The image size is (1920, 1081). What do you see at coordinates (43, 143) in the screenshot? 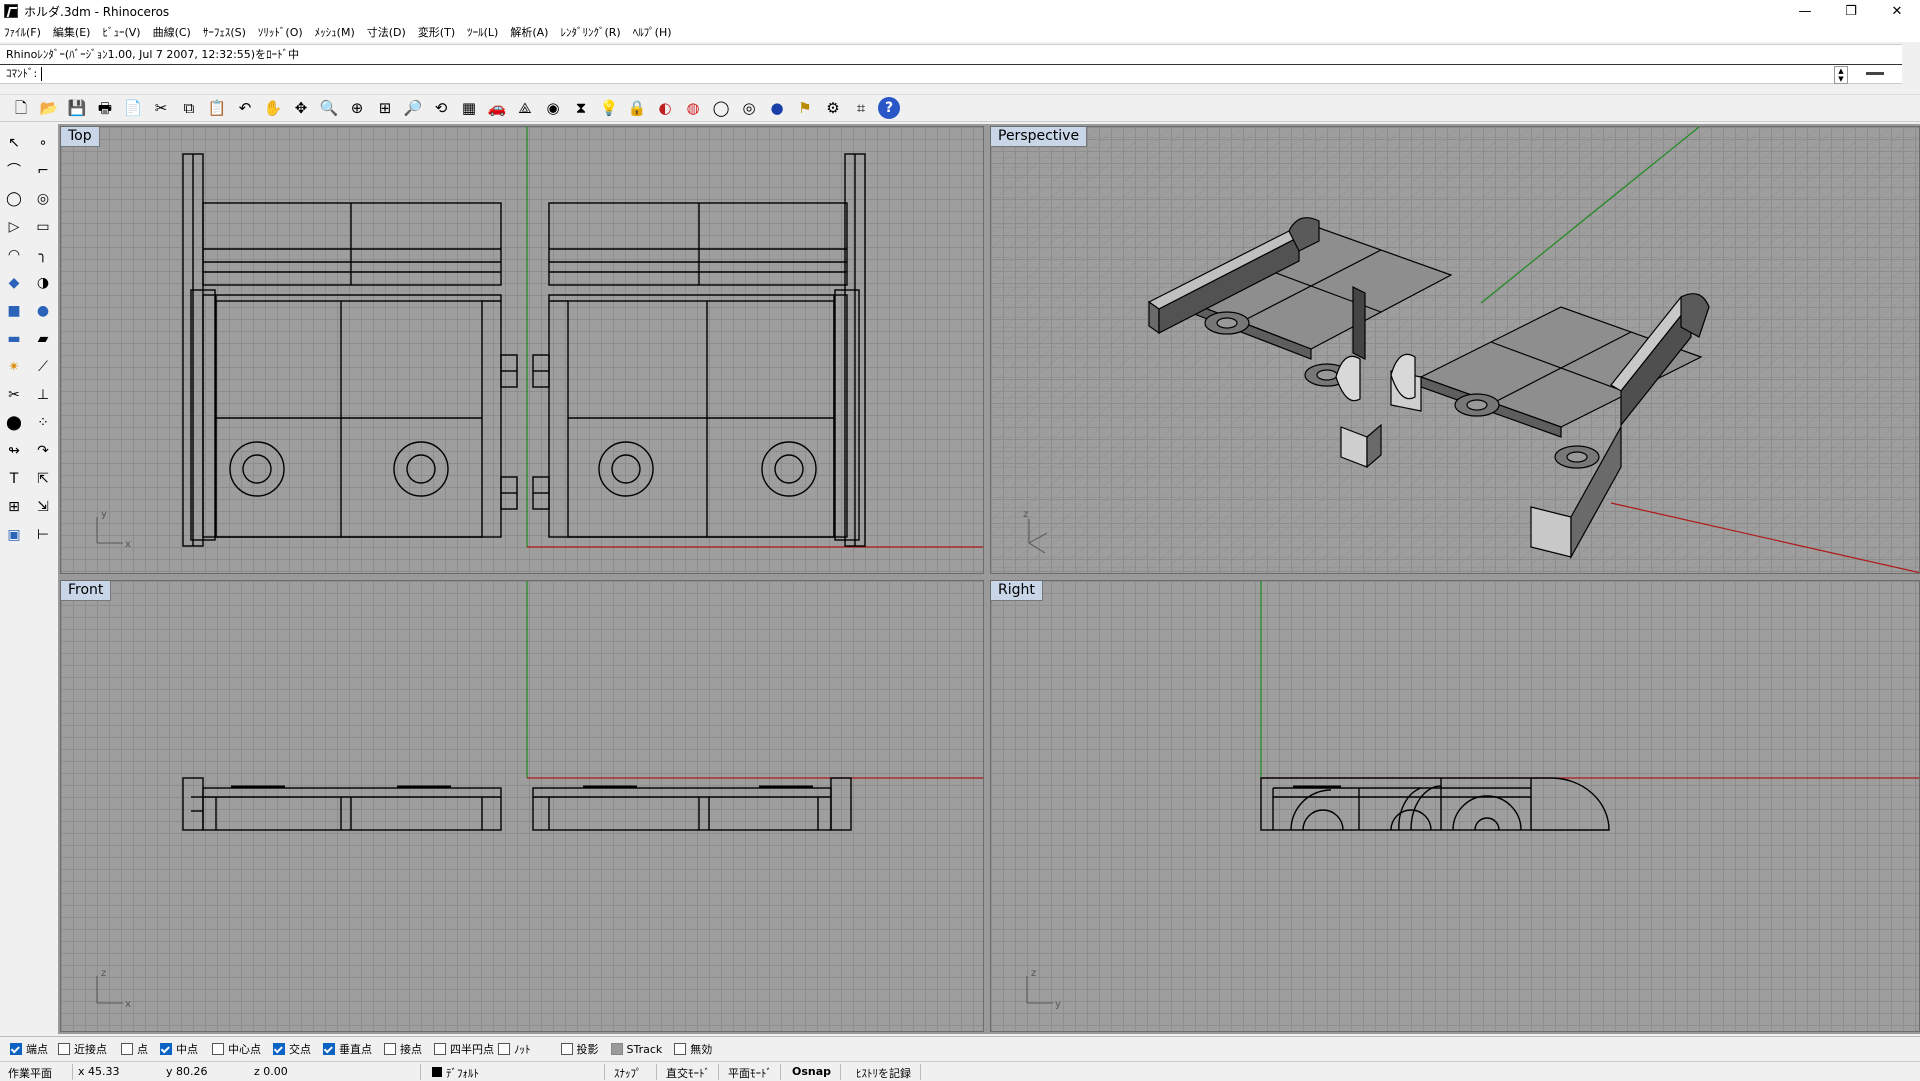
I see `point-icon: ∘` at bounding box center [43, 143].